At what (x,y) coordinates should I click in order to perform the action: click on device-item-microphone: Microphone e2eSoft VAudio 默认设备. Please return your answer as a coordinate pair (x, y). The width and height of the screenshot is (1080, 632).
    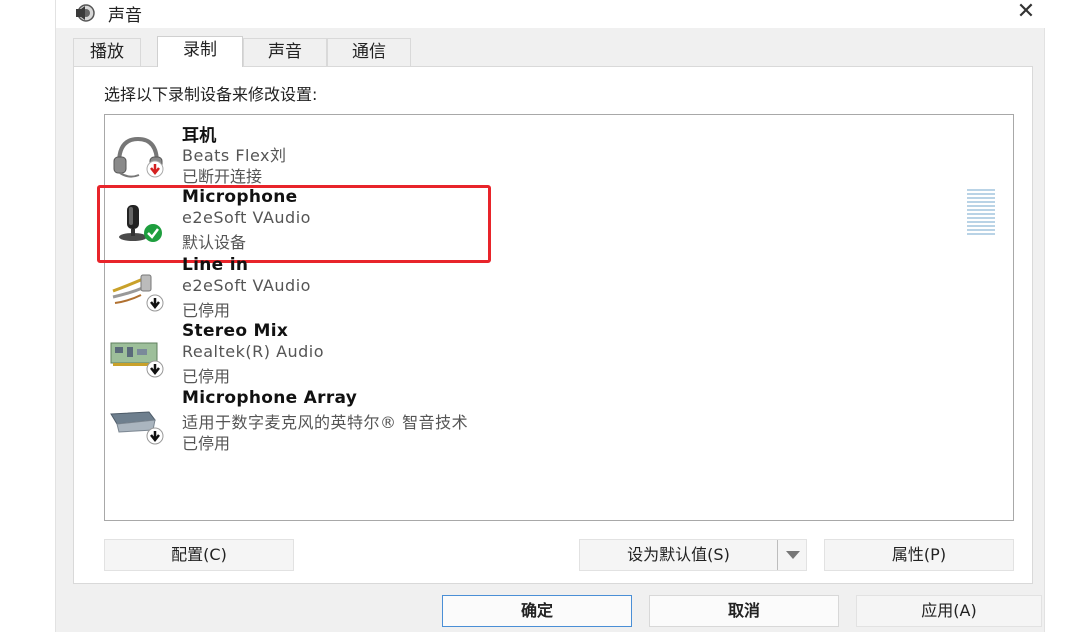
    Looking at the image, I should click on (555, 224).